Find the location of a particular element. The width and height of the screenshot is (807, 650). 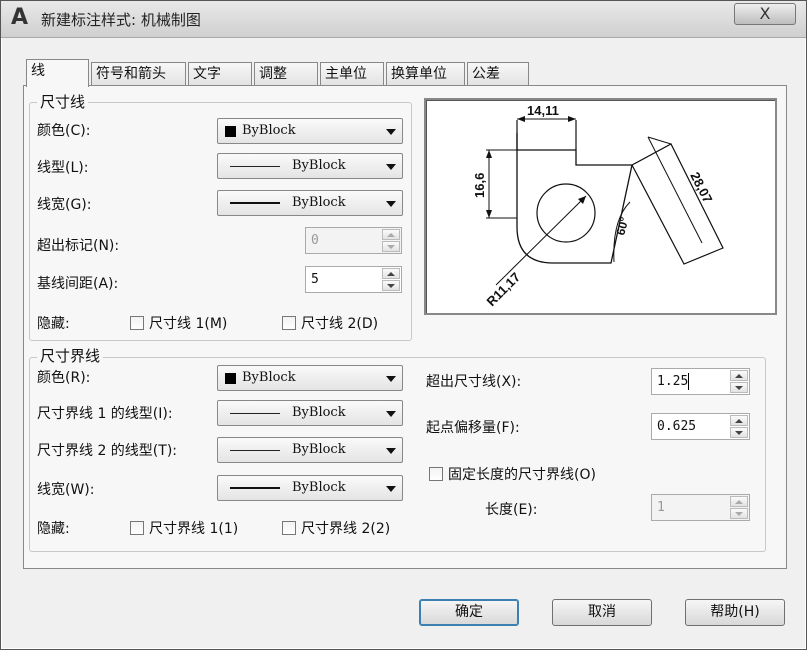

baseline-spacing-value: 5 is located at coordinates (315, 279).